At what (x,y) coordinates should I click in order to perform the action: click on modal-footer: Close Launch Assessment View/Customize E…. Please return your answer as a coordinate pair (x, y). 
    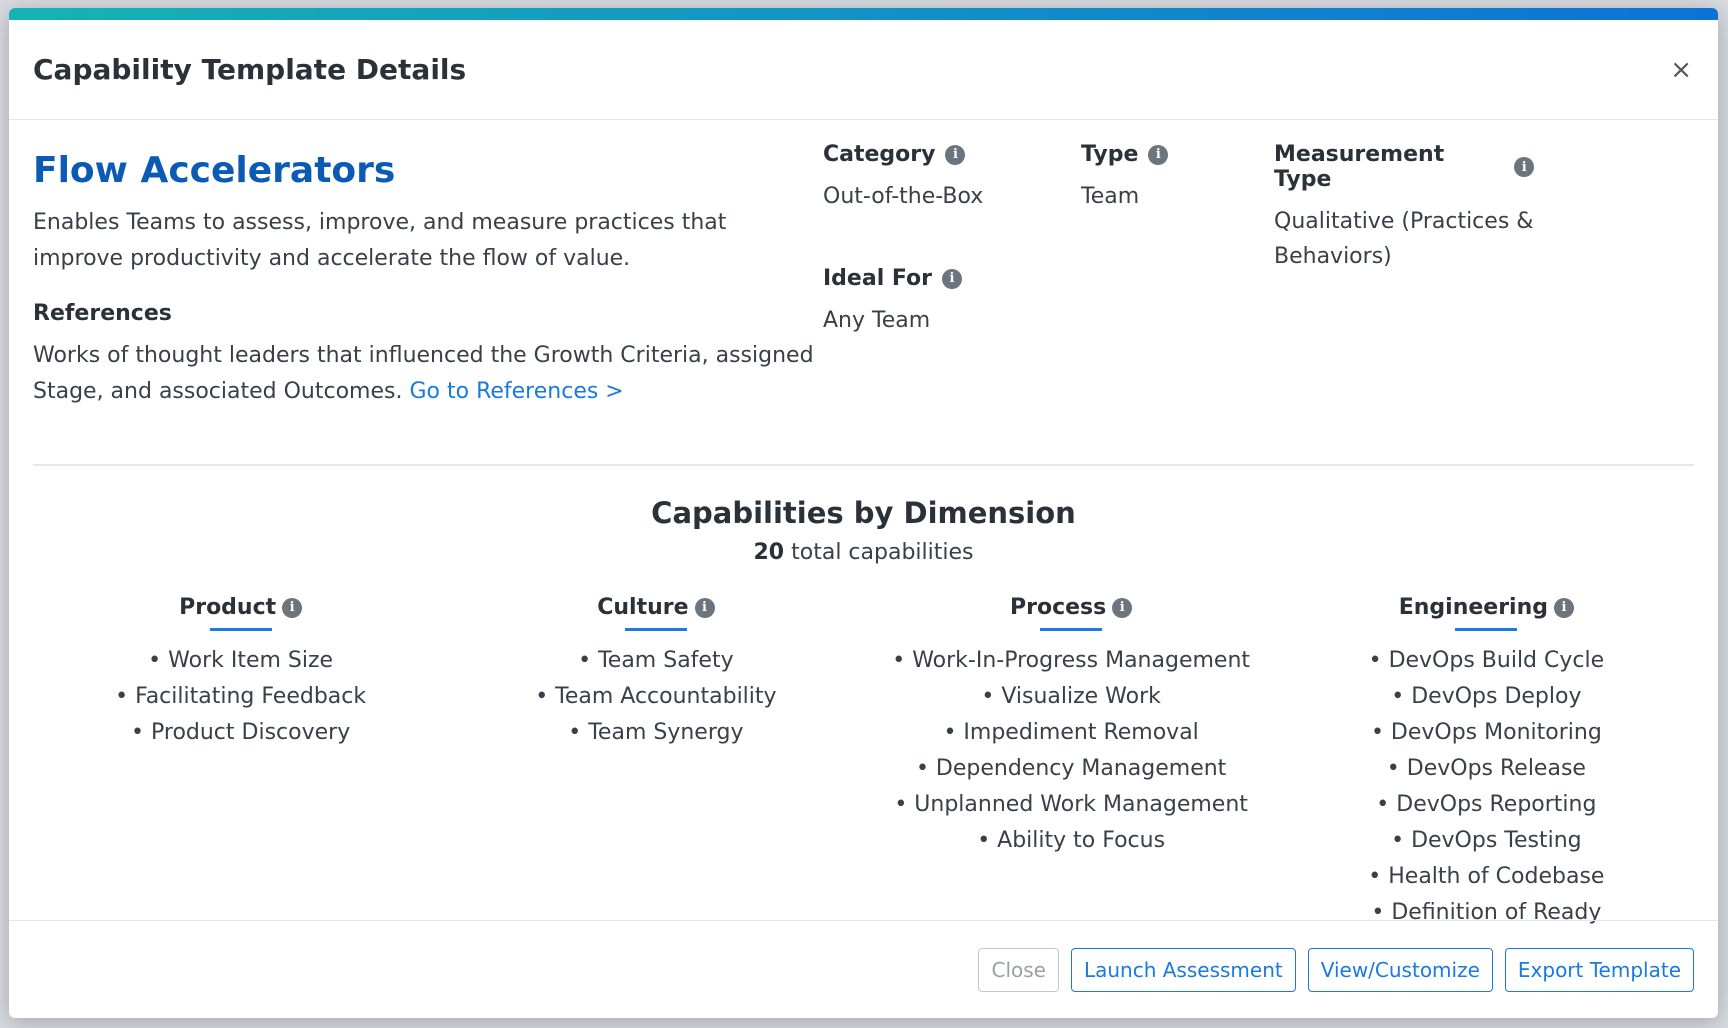
    Looking at the image, I should click on (863, 969).